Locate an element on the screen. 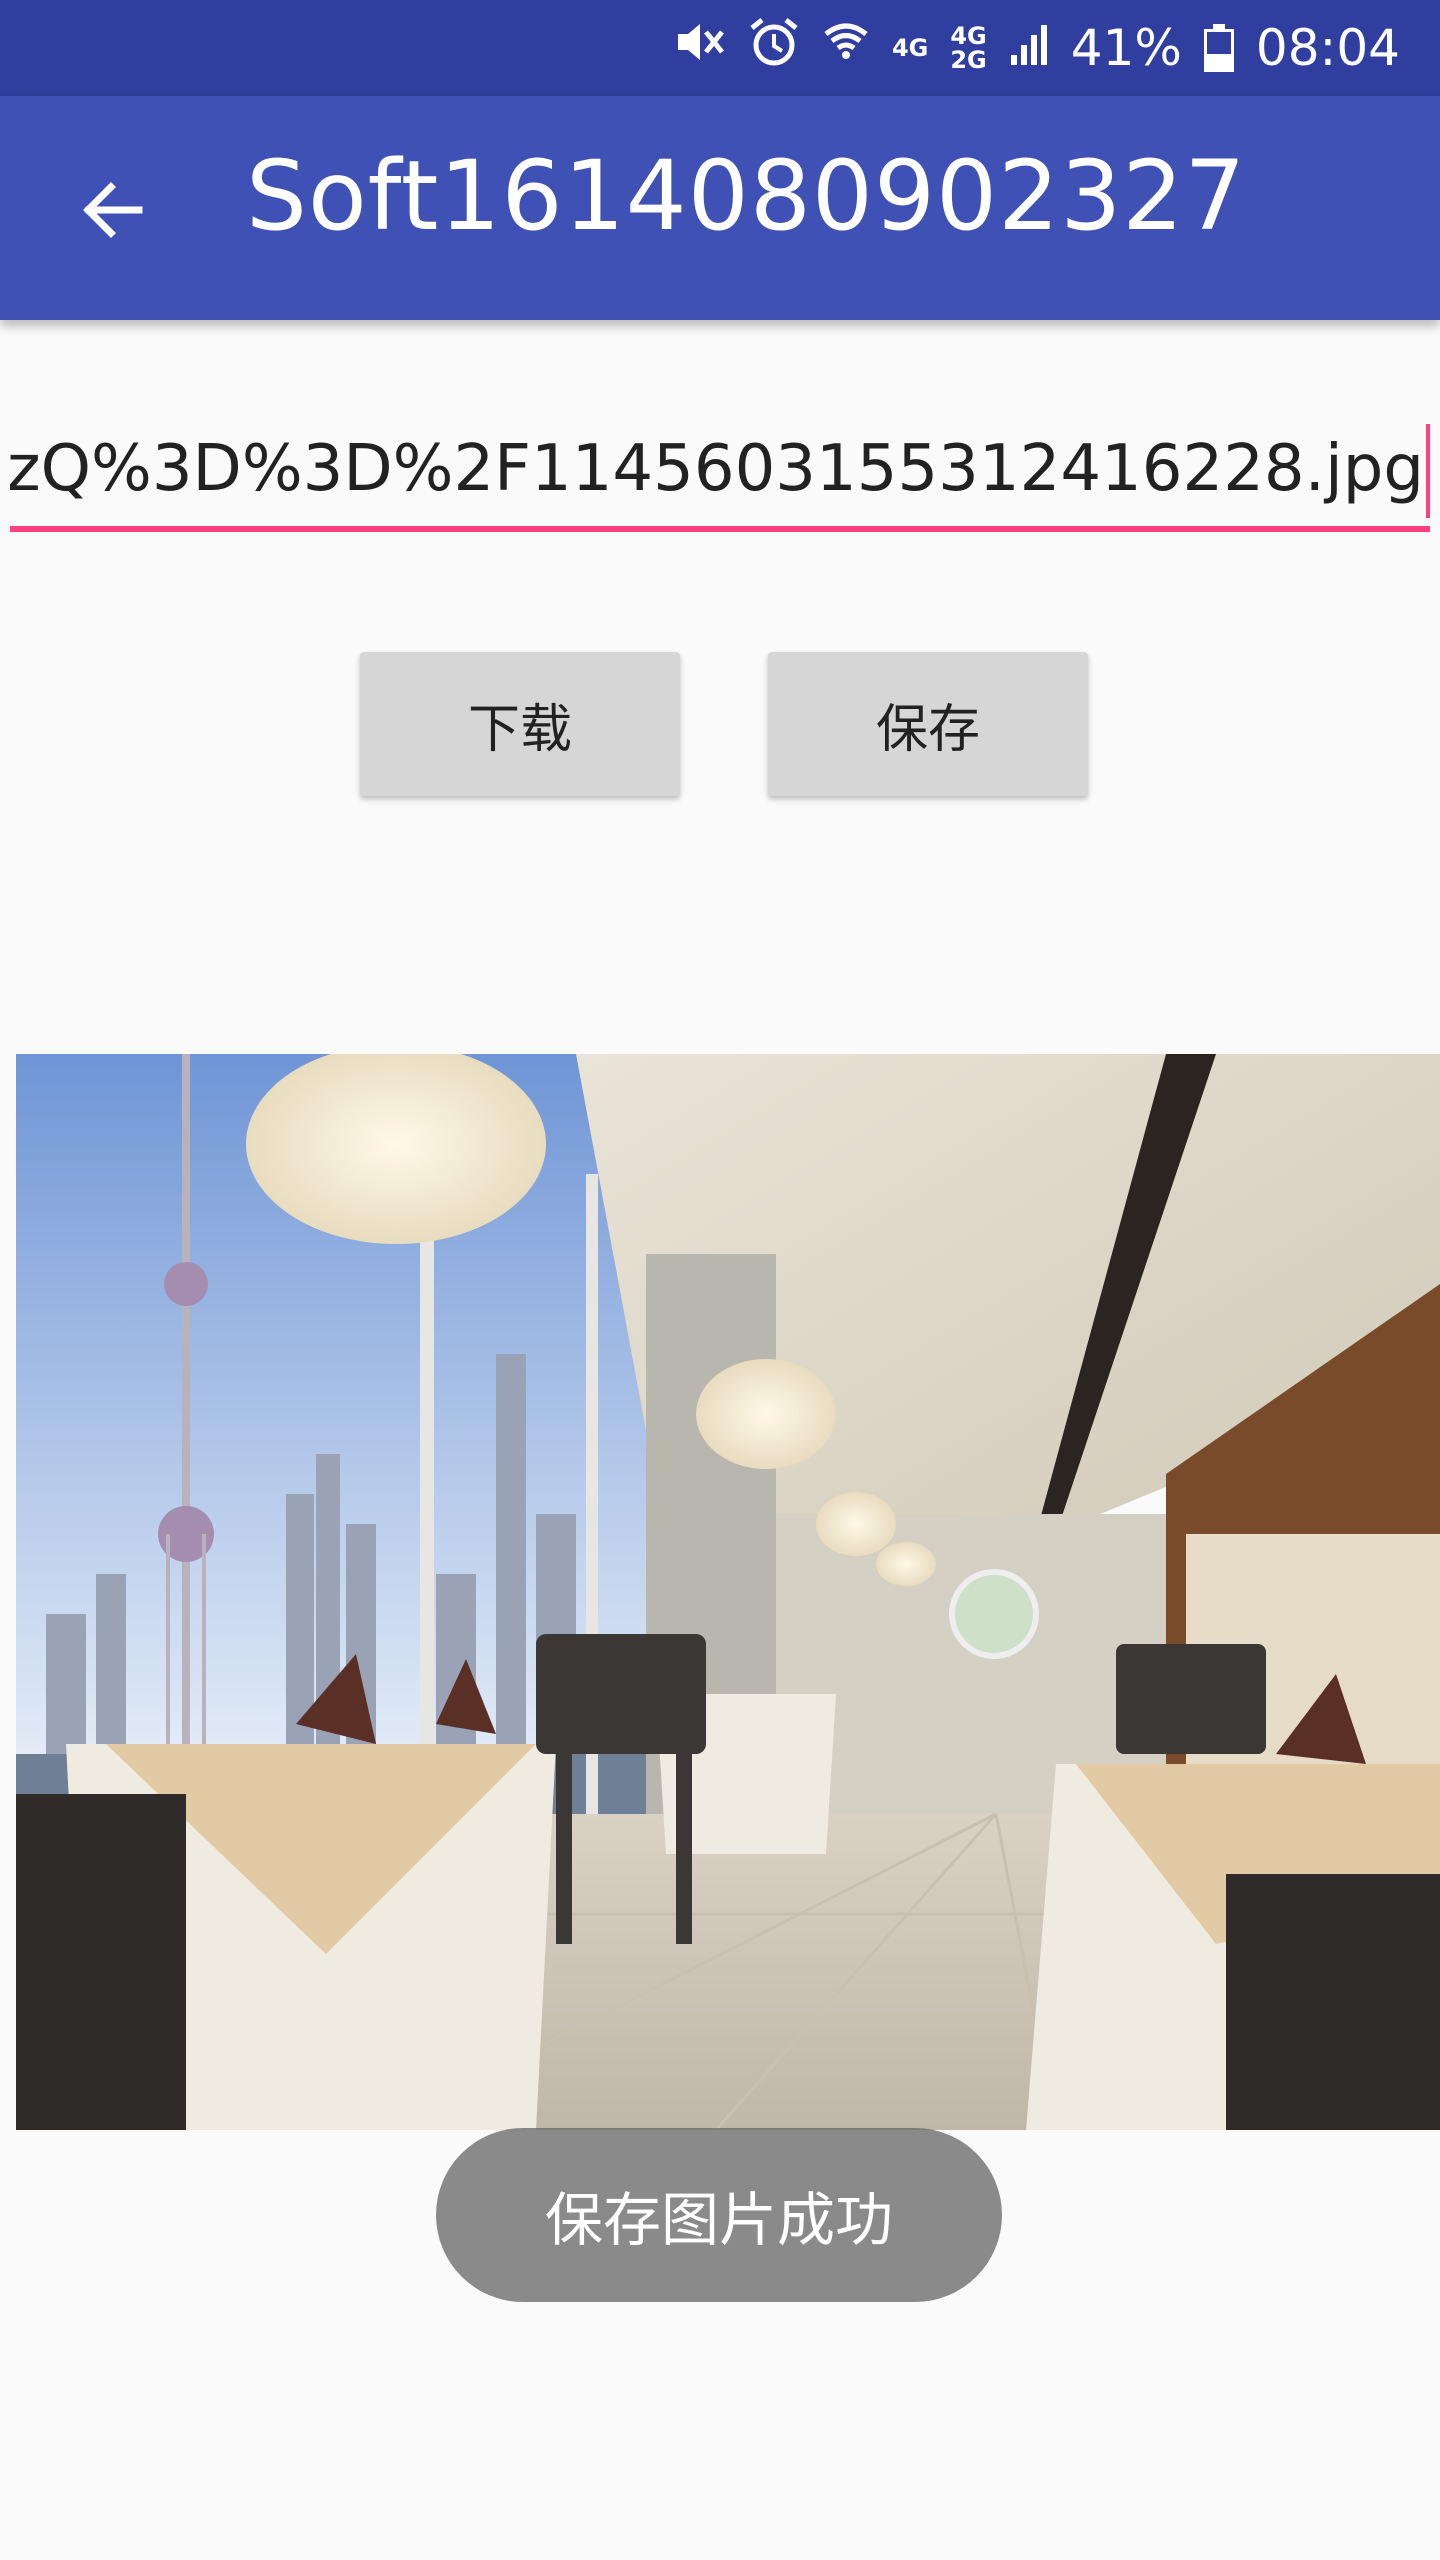 Image resolution: width=1440 pixels, height=2560 pixels. clock: 08:04 is located at coordinates (1327, 48).